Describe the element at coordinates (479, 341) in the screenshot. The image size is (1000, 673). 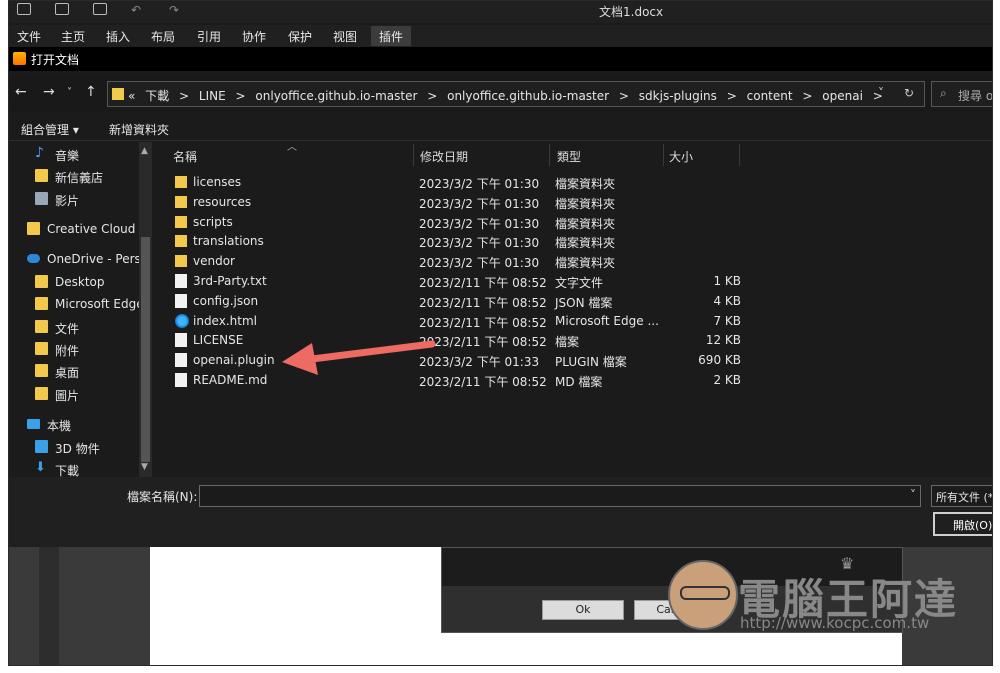
I see `file-row-license: LICENSE 2023/2/11 下午 08:52 檔案 12 KB` at that location.